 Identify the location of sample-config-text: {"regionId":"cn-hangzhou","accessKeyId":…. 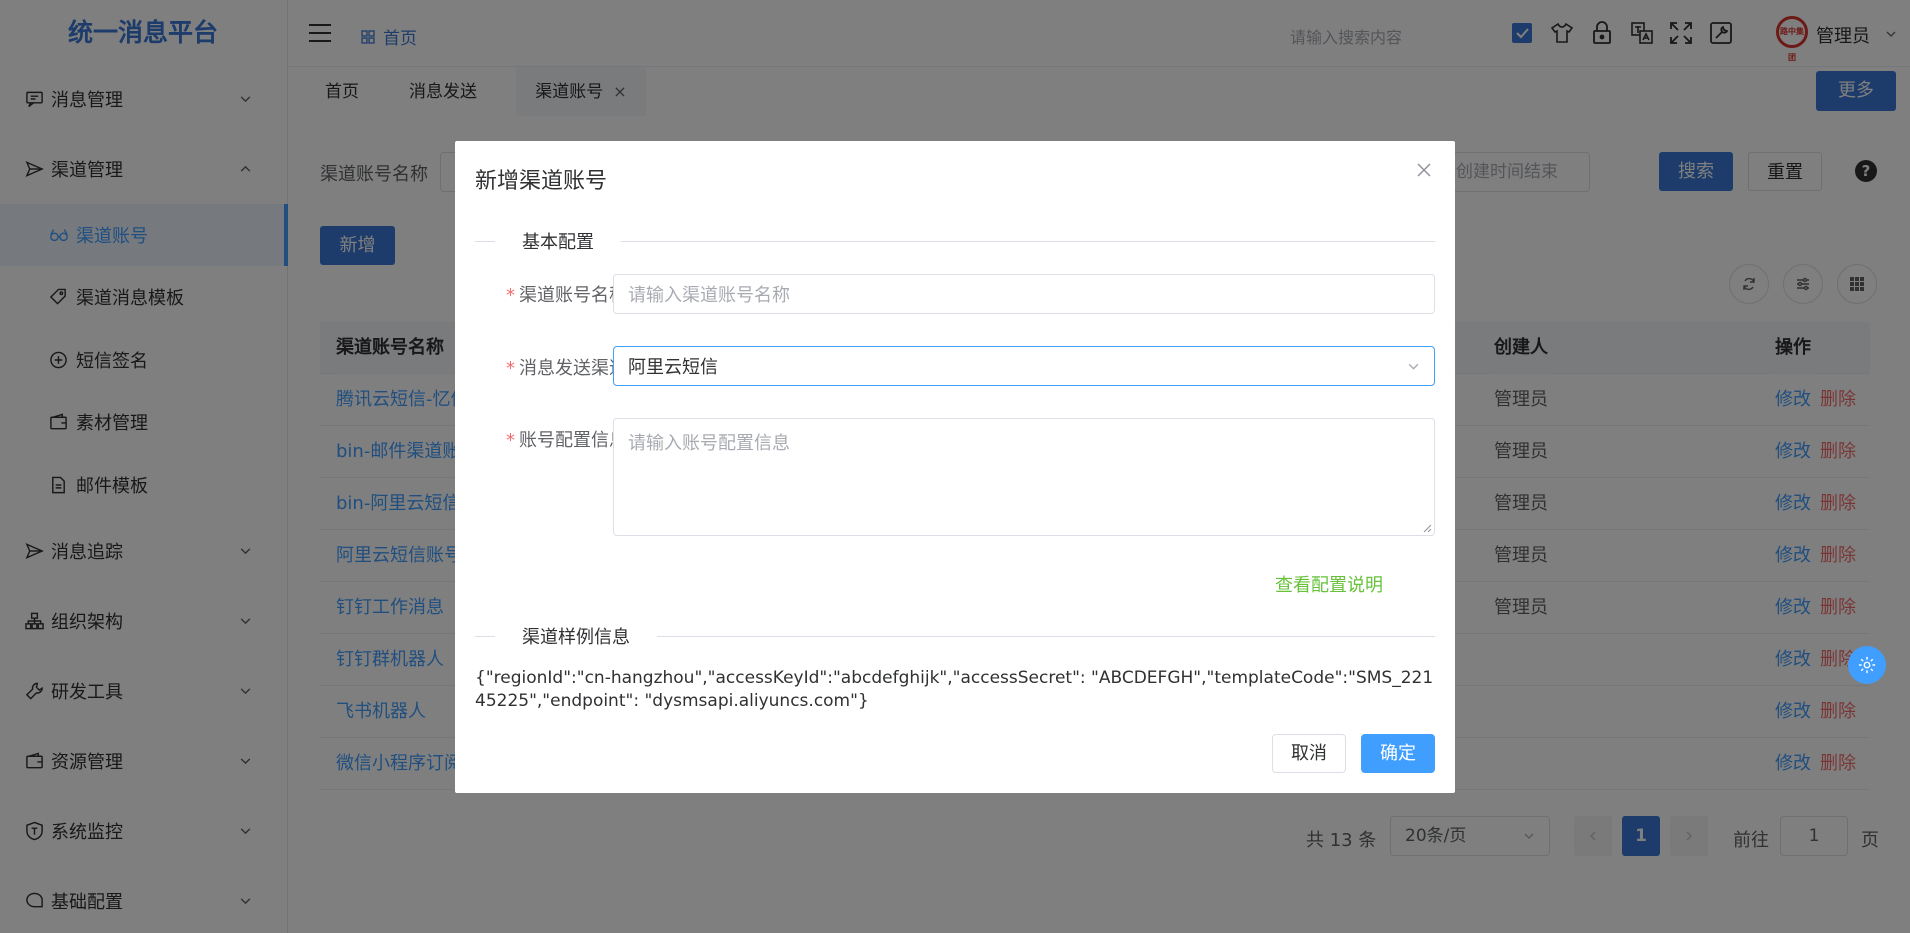
(954, 689).